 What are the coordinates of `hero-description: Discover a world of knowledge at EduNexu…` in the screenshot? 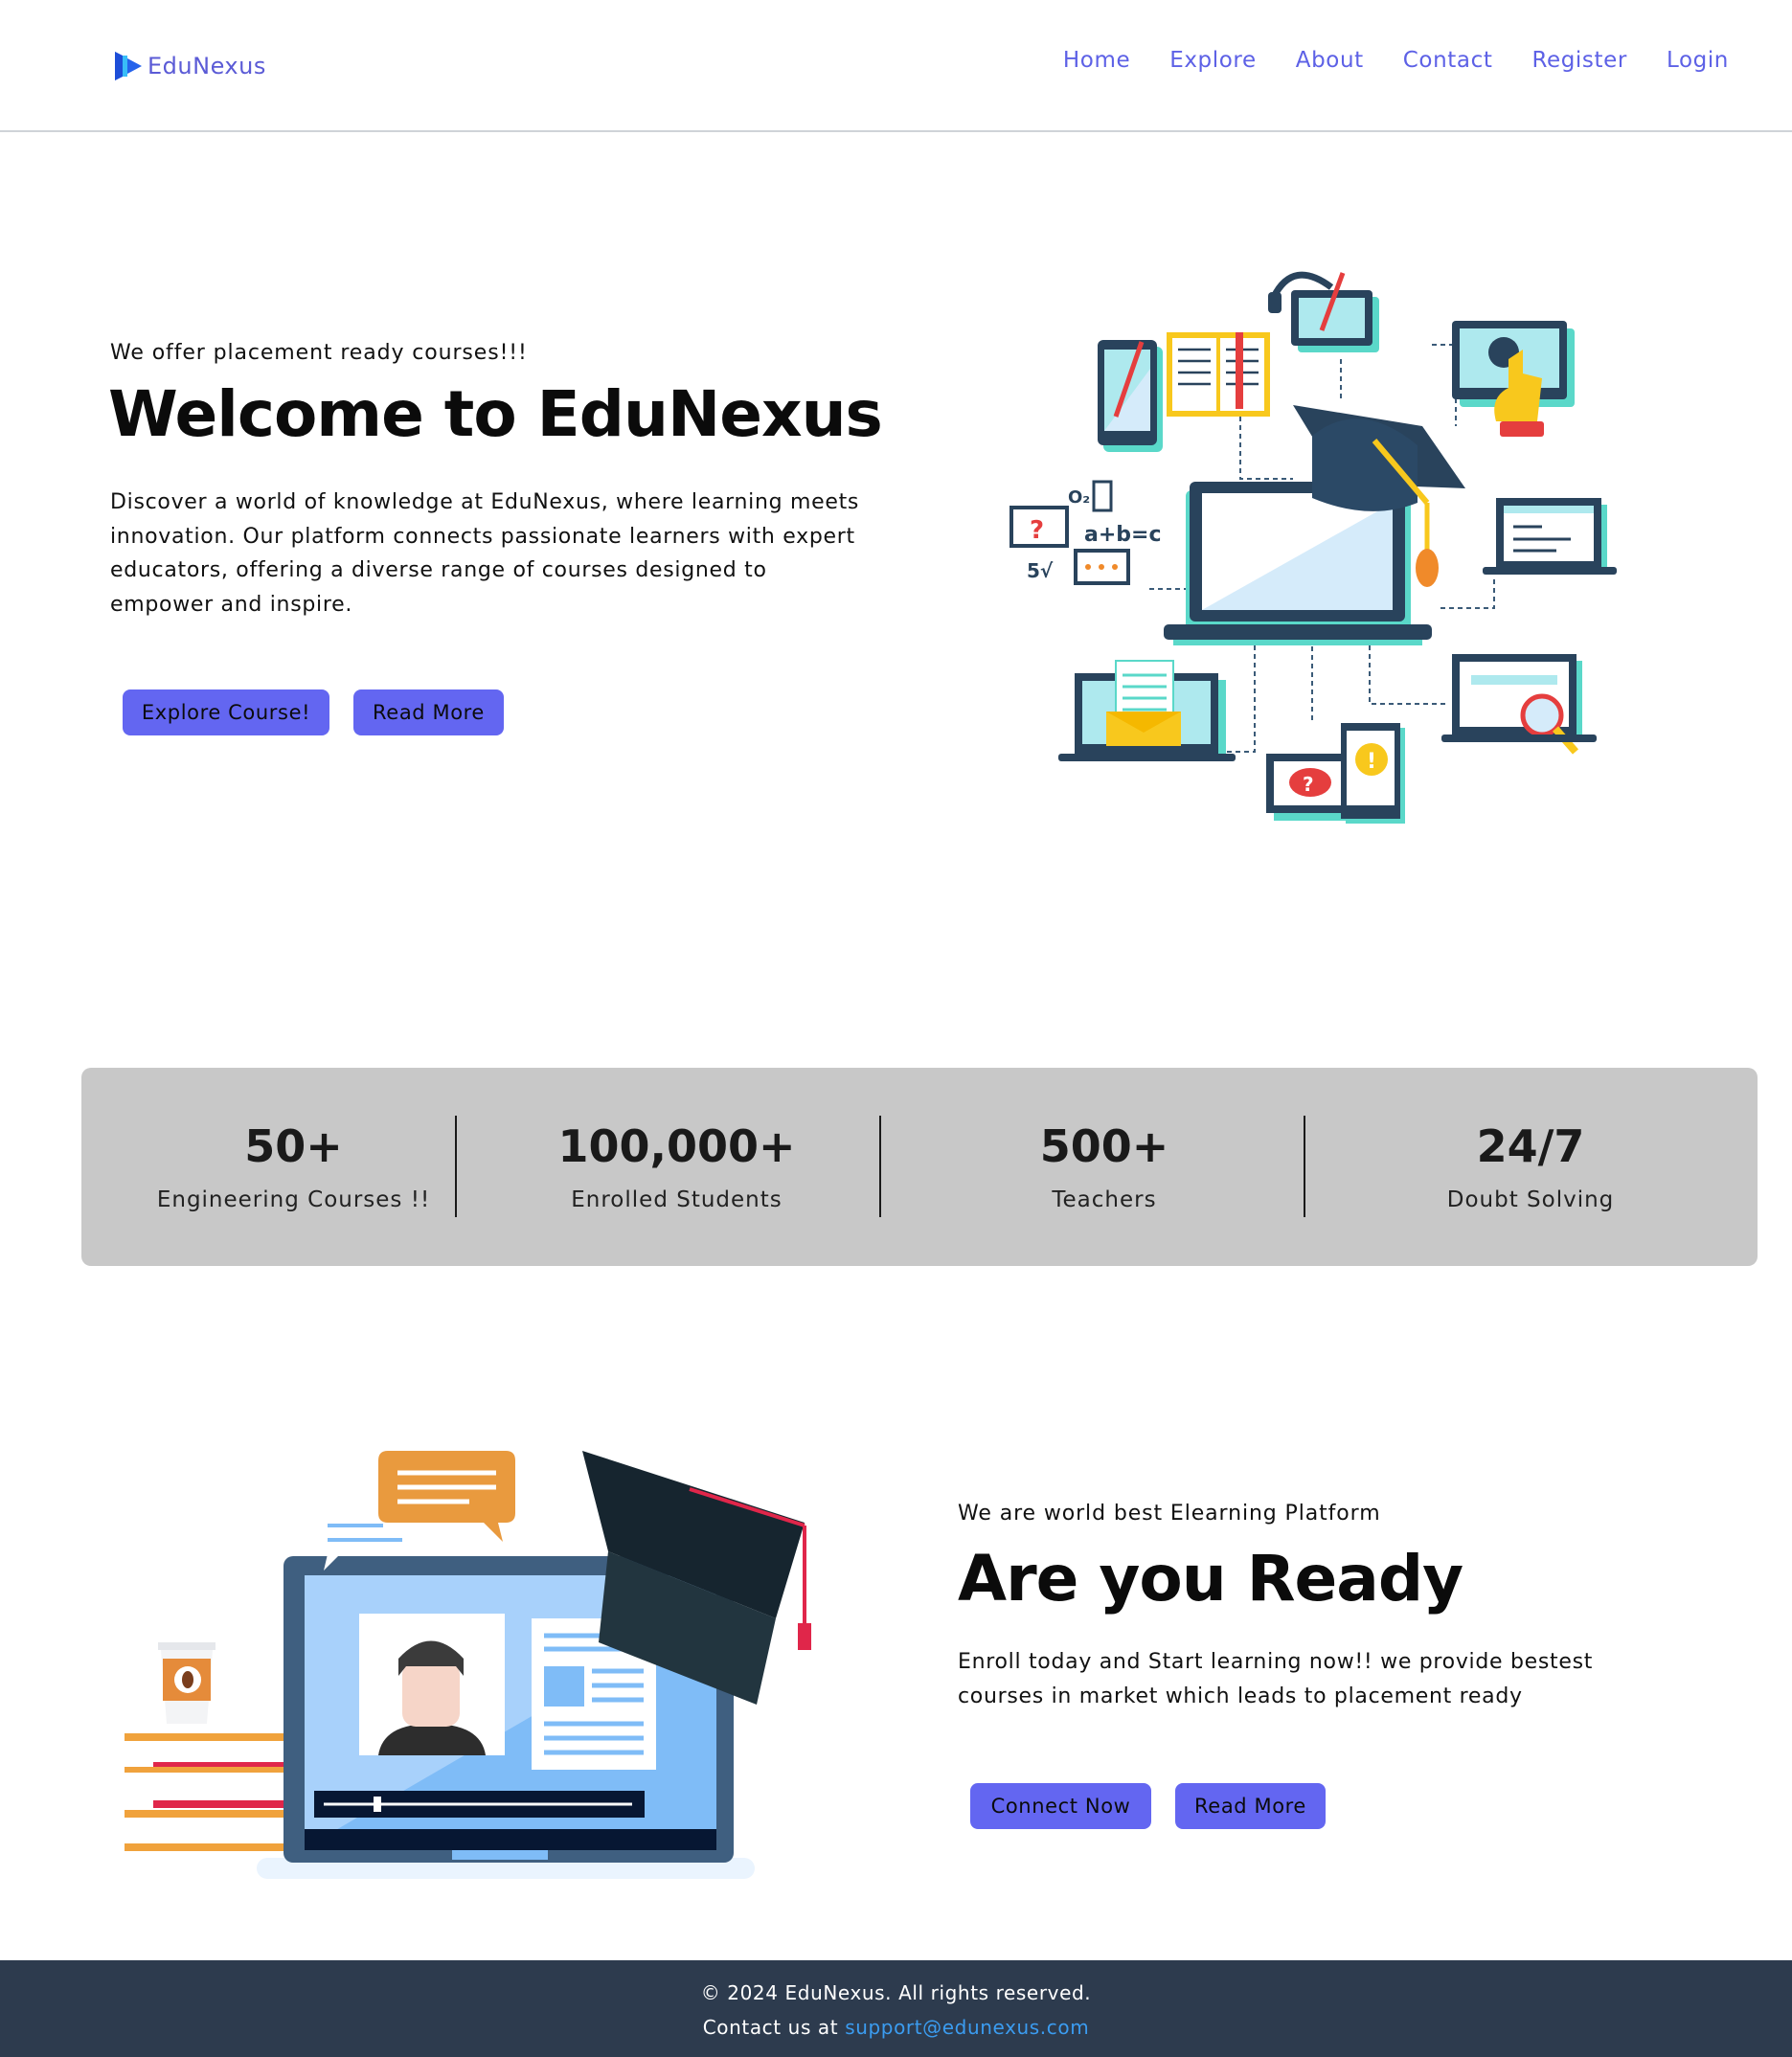 It's located at (485, 554).